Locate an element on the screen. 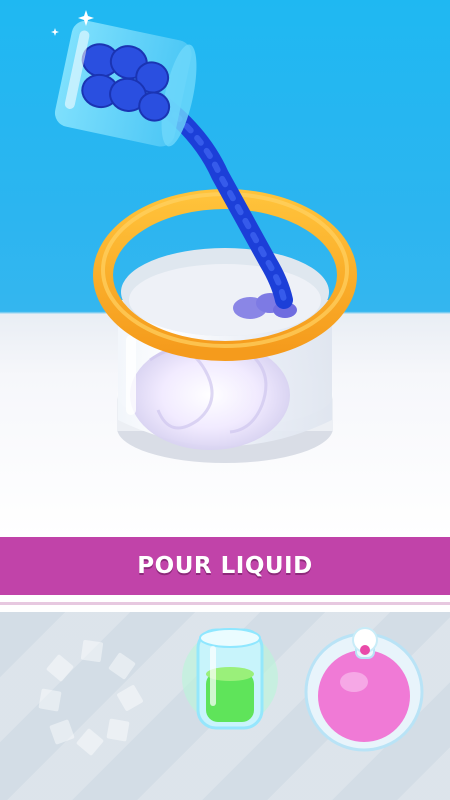  green-cup-icon is located at coordinates (230, 679).